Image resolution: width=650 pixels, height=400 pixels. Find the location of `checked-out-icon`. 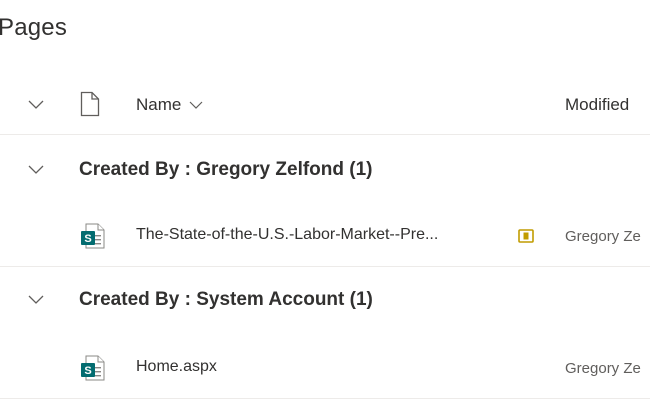

checked-out-icon is located at coordinates (526, 236).